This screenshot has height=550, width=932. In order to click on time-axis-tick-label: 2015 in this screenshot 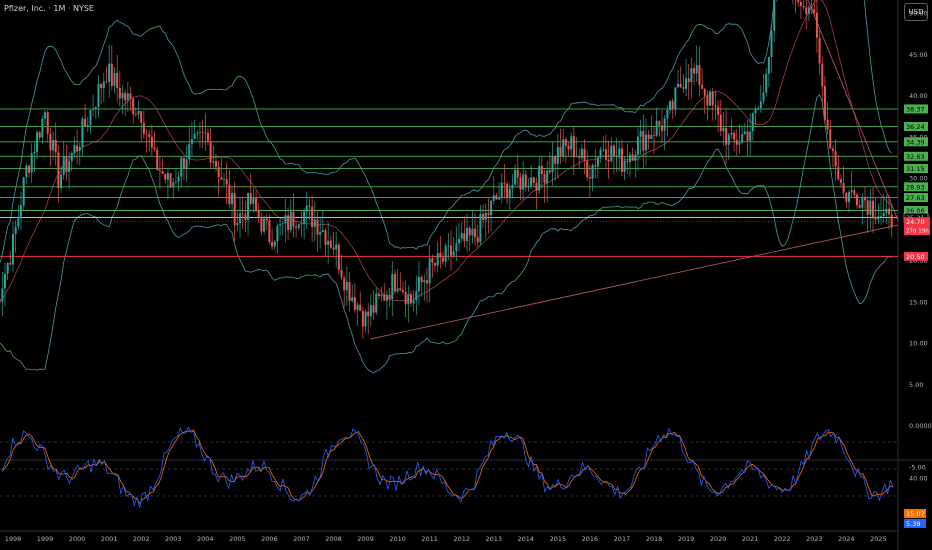, I will do `click(558, 539)`.